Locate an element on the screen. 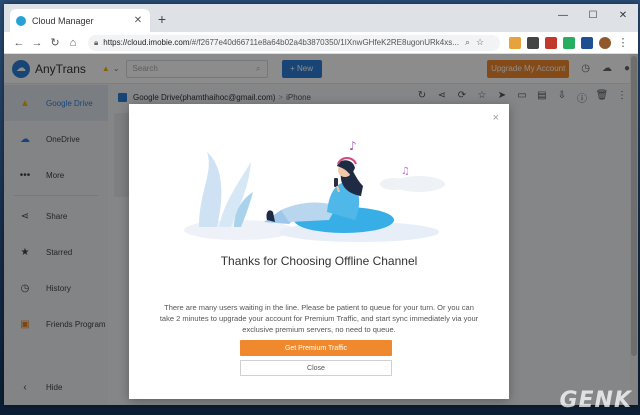 This screenshot has height=415, width=640. profile-avatar-icon is located at coordinates (605, 42).